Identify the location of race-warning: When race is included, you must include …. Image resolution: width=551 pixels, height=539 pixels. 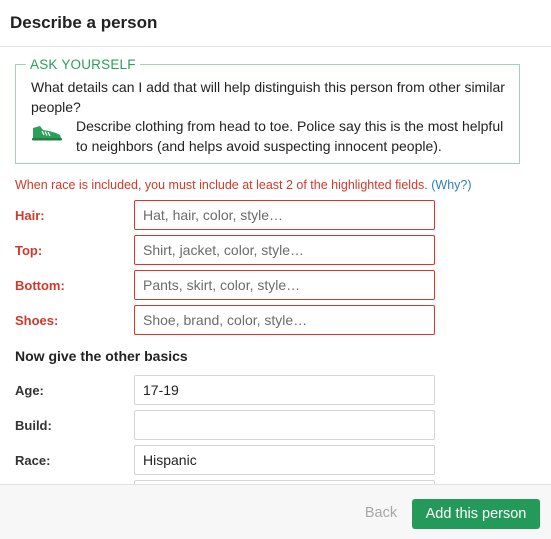
(243, 185).